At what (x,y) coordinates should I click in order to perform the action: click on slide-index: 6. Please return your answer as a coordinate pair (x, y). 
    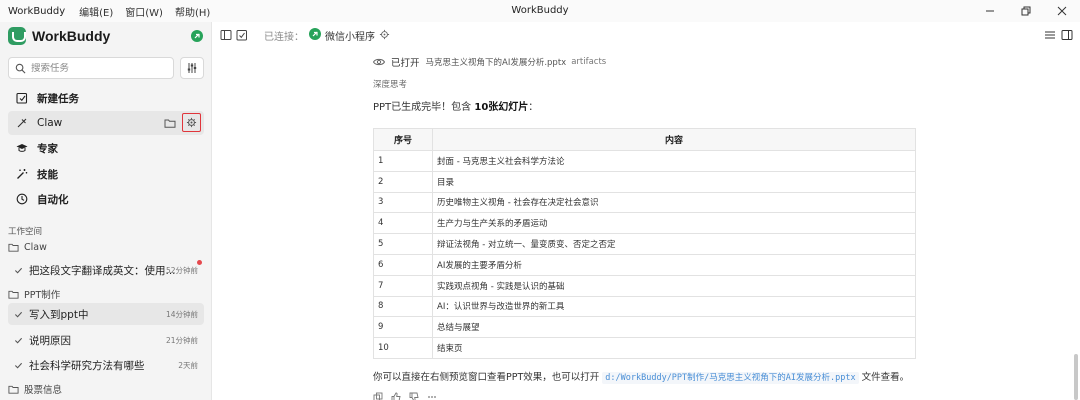
    Looking at the image, I should click on (403, 264).